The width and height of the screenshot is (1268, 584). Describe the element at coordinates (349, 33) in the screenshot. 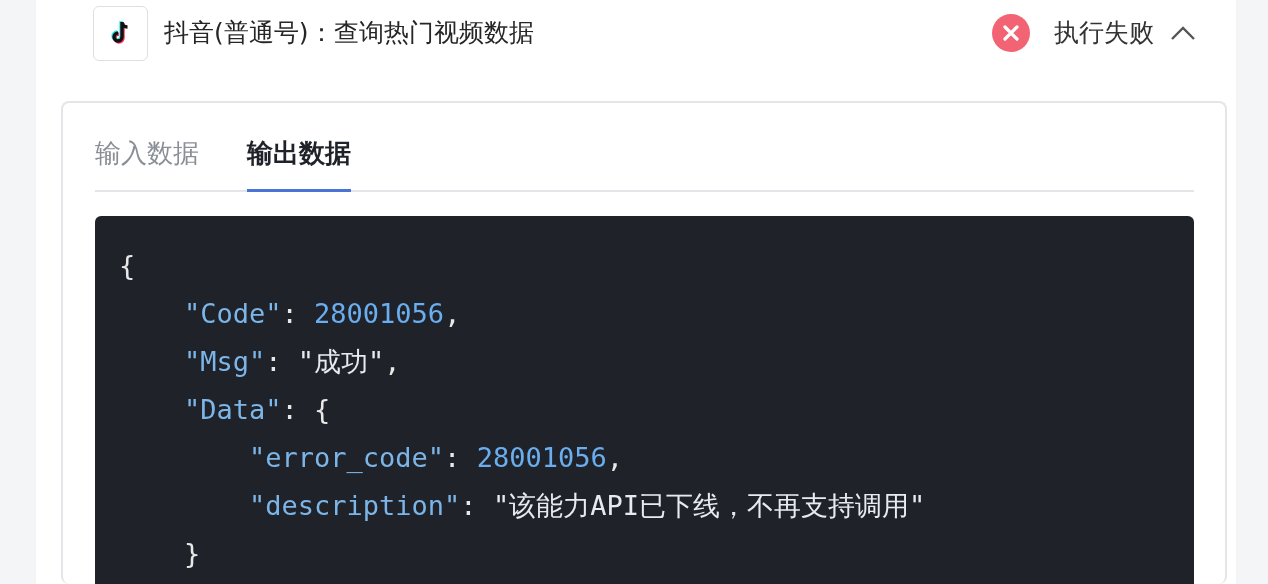

I see `step-title: 抖音(普通号)：查询热门视频数据` at that location.